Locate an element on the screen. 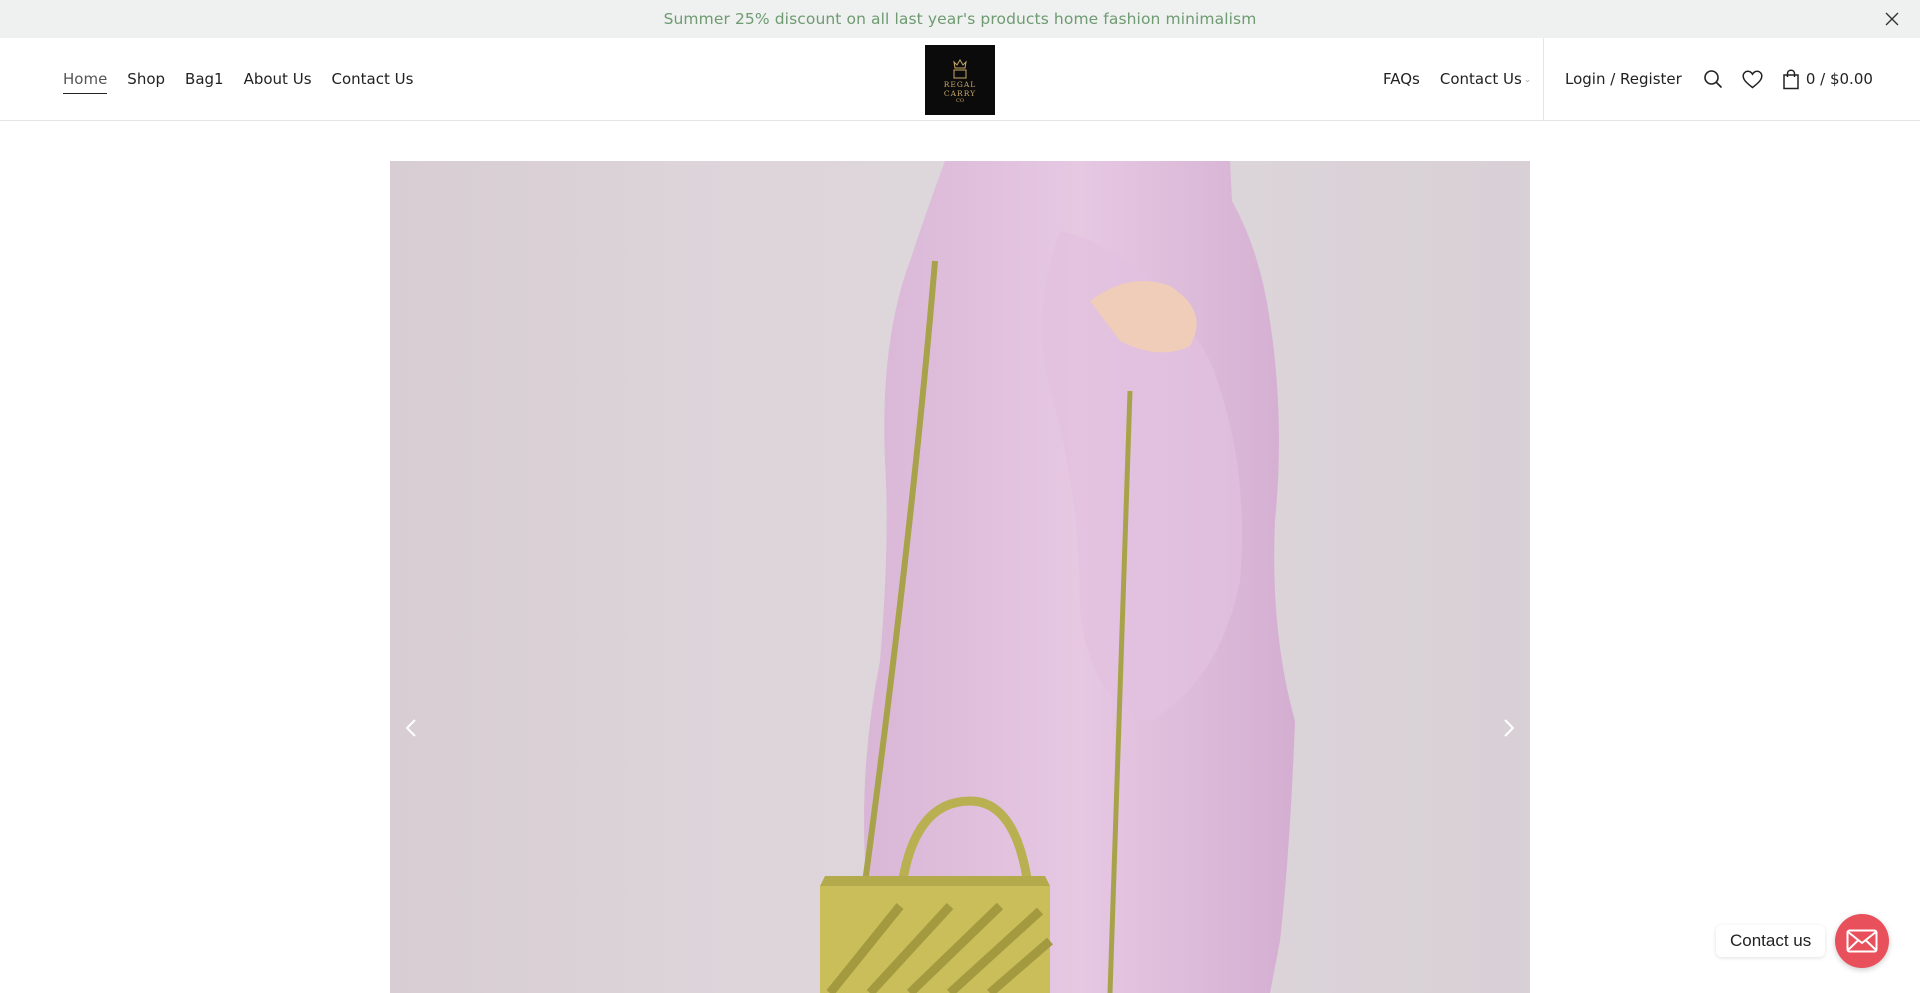 The image size is (1920, 993). logo-line-carry: CARRY is located at coordinates (960, 93).